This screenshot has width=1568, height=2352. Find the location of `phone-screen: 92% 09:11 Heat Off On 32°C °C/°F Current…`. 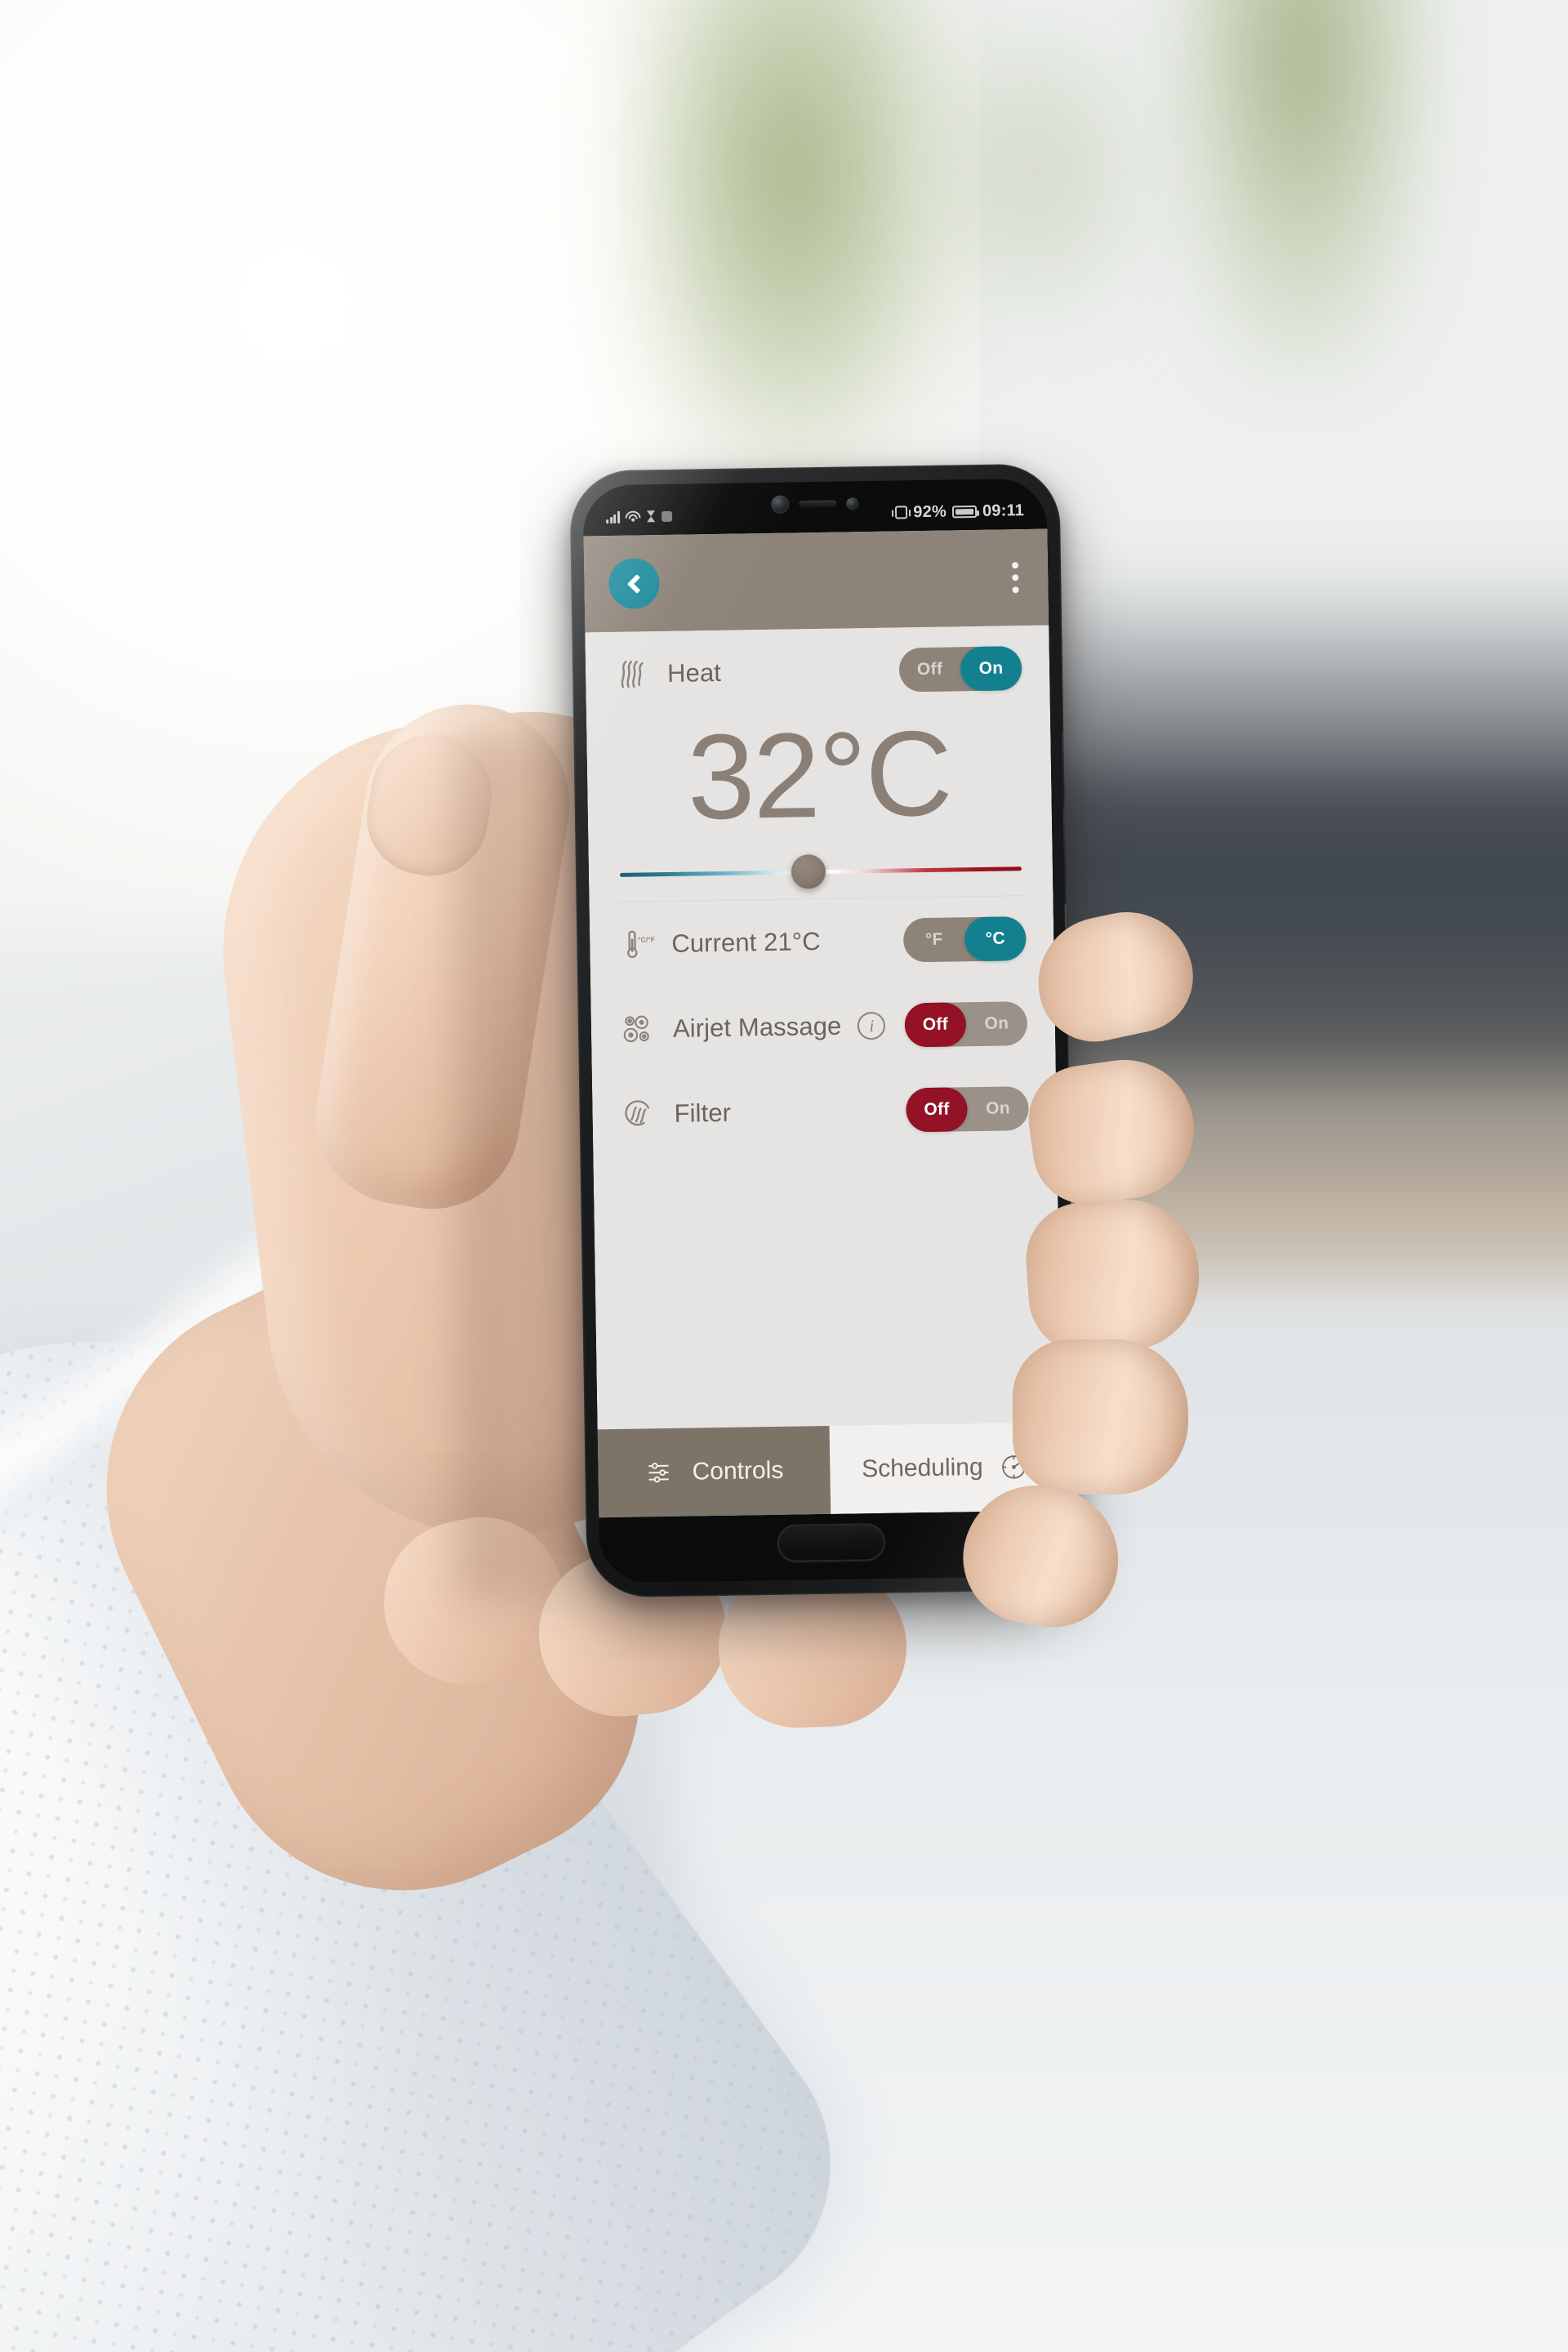

phone-screen: 92% 09:11 Heat Off On 32°C °C/°F Current… is located at coordinates (823, 1031).